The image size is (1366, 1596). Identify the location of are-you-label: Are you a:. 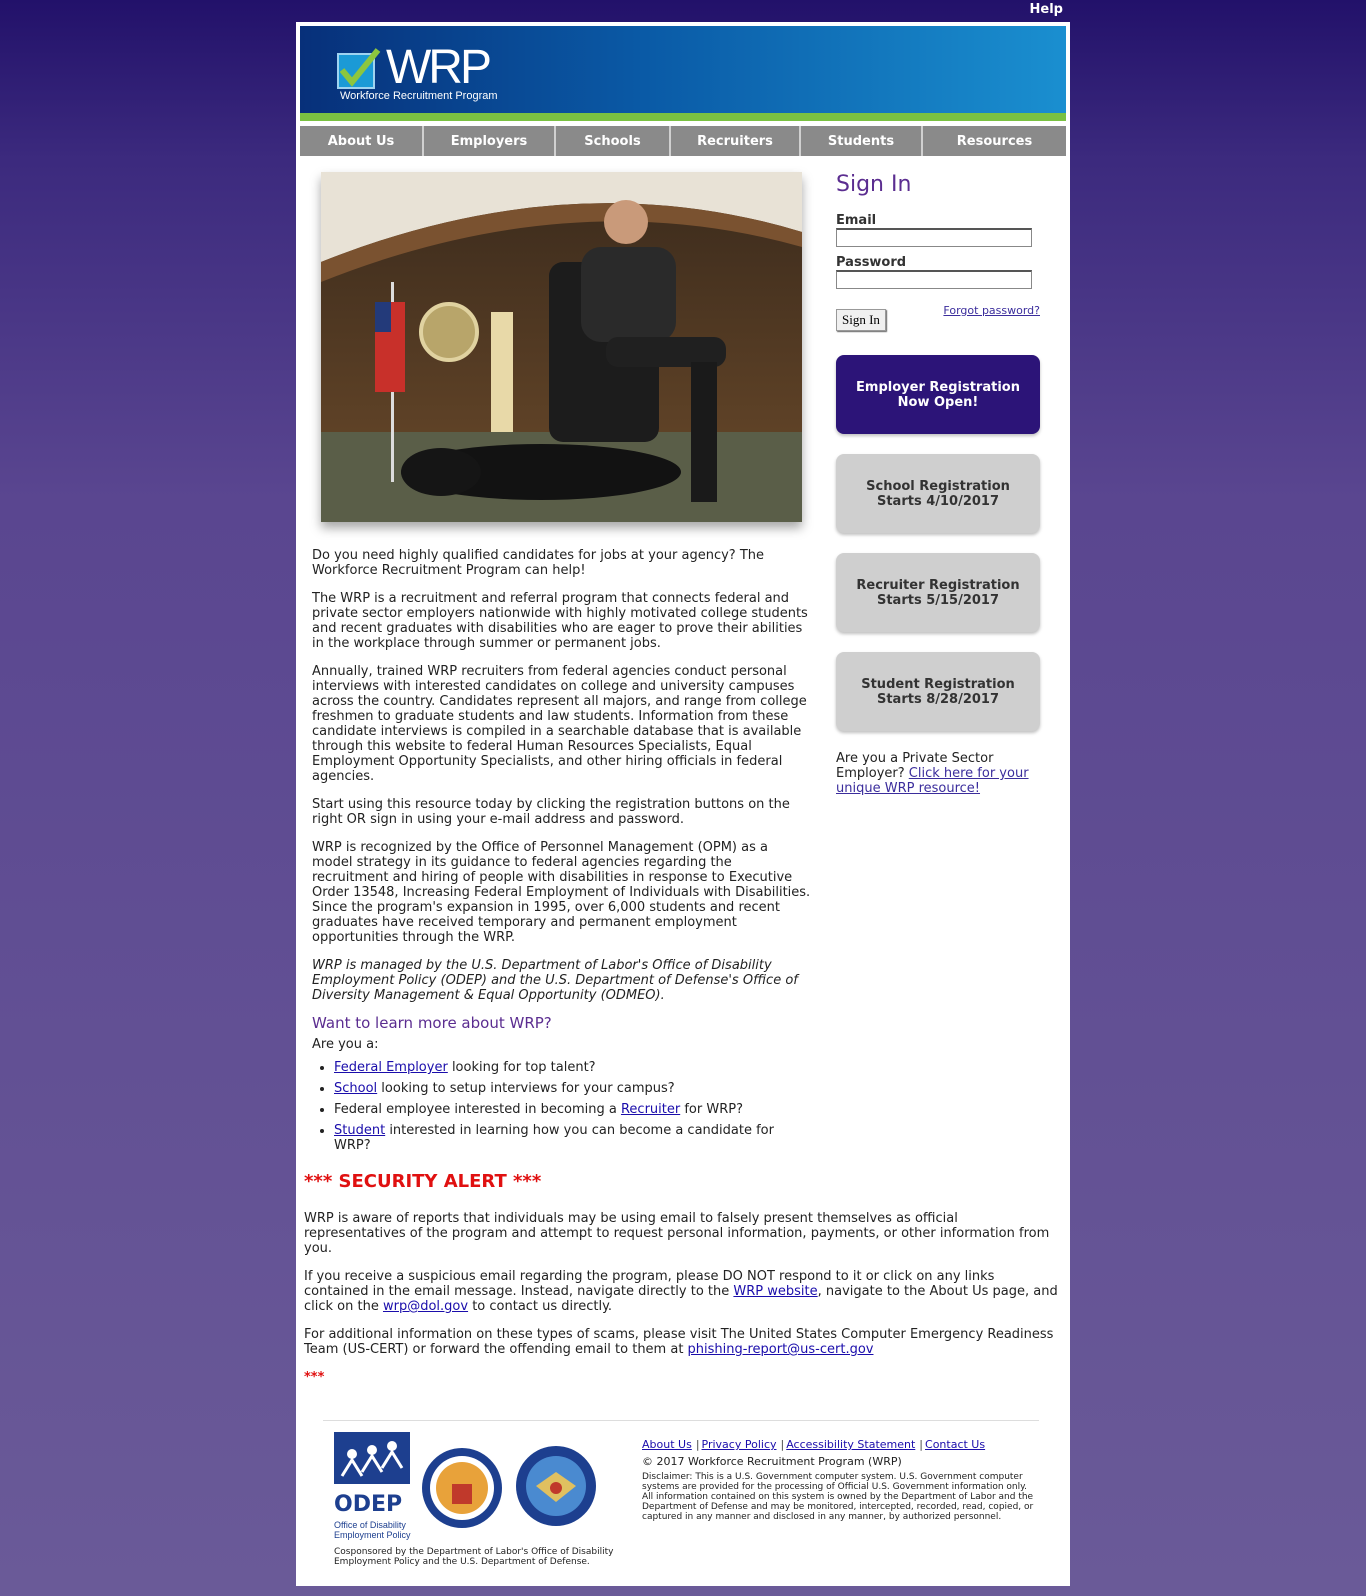
(345, 1044).